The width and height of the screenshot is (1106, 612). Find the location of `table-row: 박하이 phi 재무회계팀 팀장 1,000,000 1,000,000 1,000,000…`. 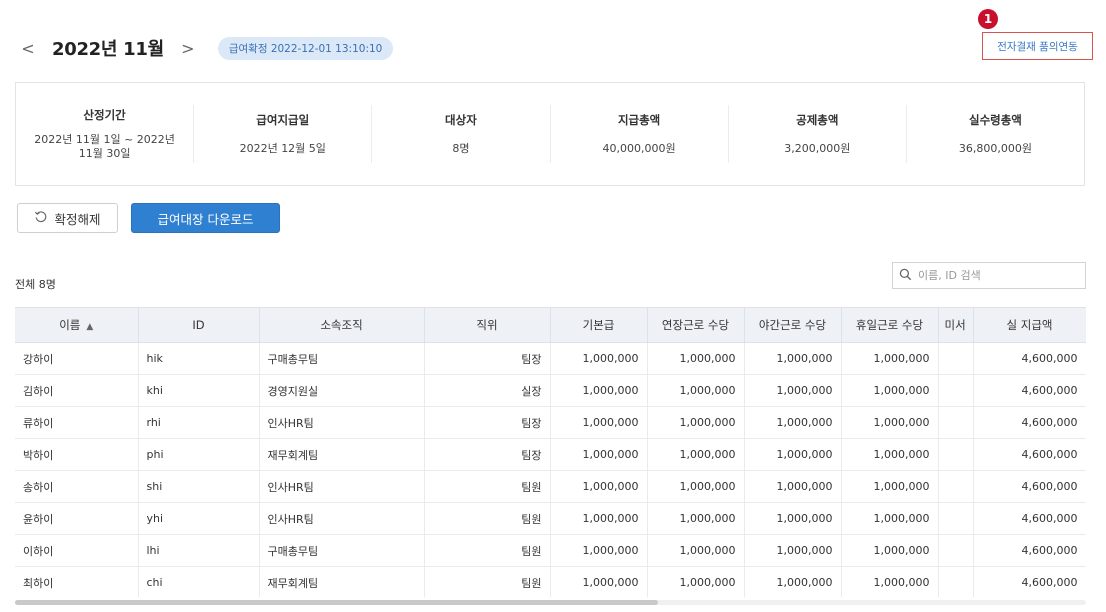

table-row: 박하이 phi 재무회계팀 팀장 1,000,000 1,000,000 1,000,000… is located at coordinates (550, 454).